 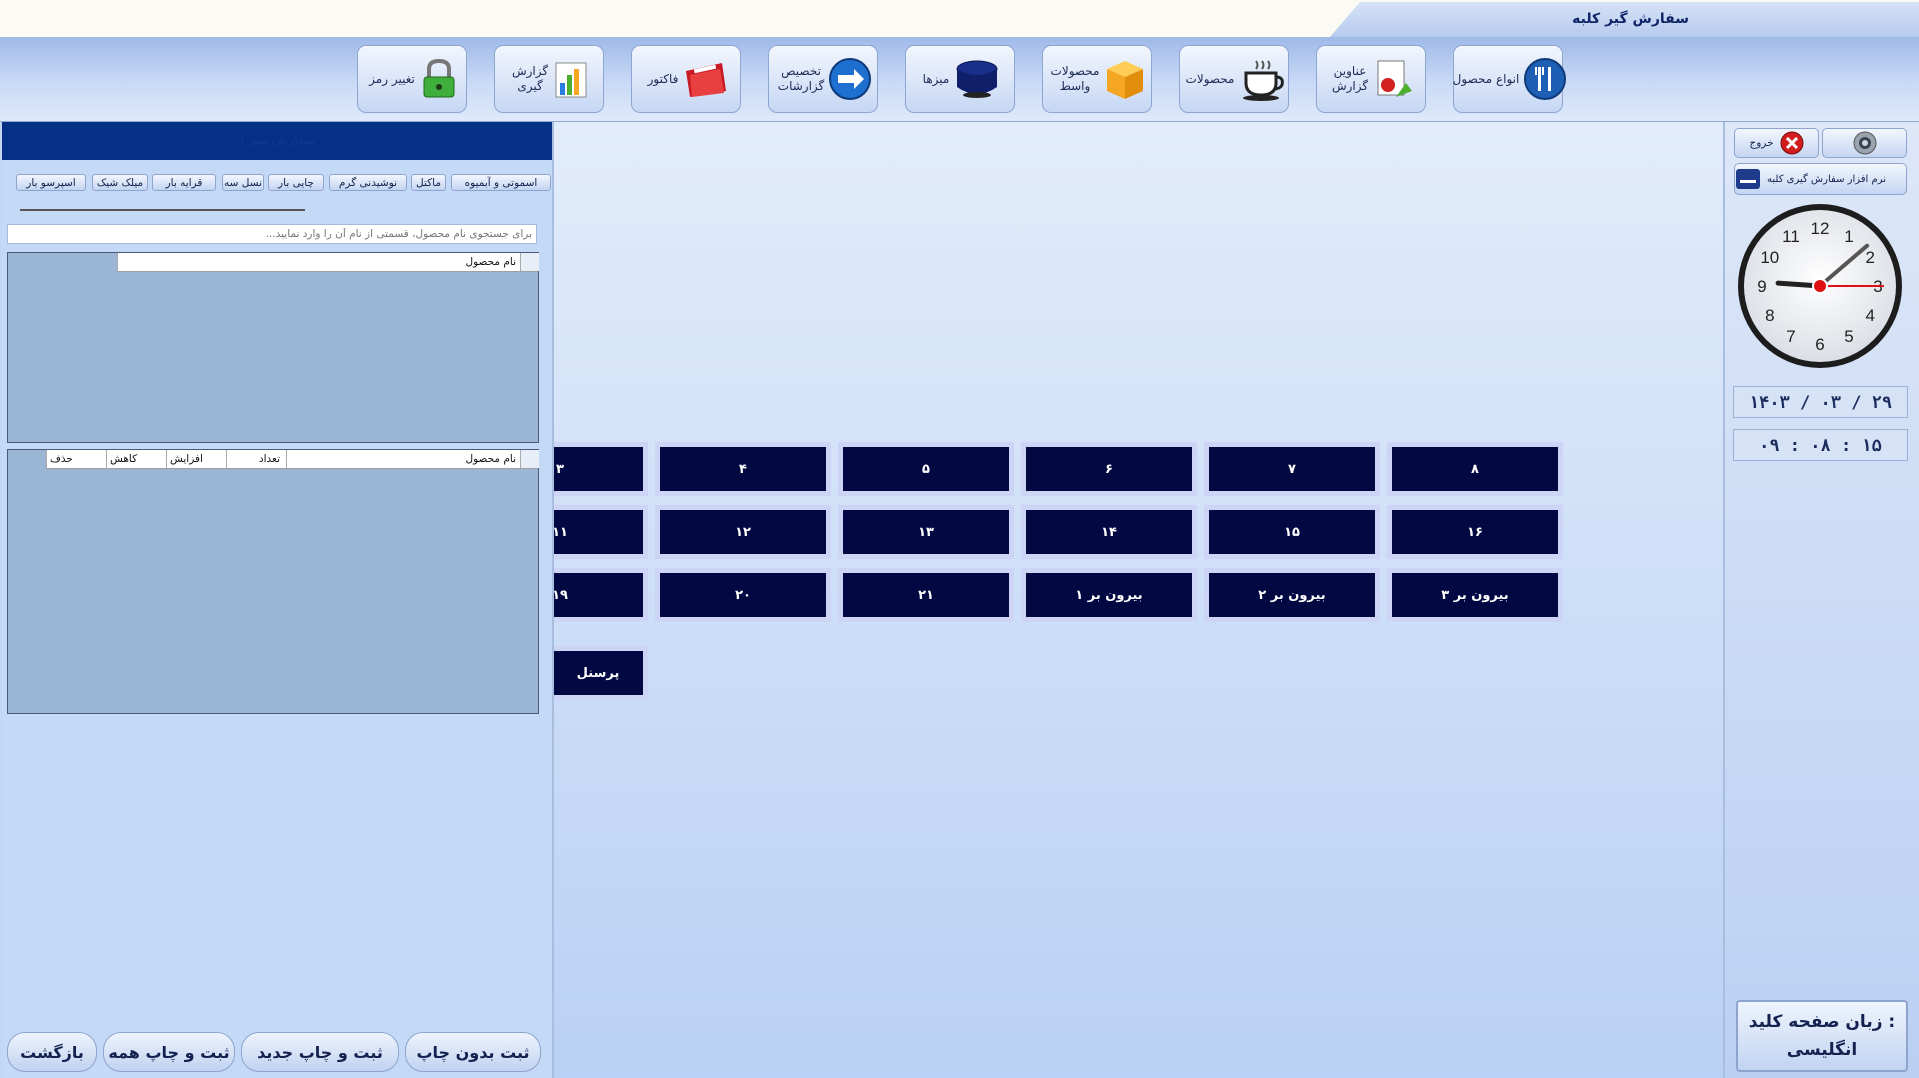 What do you see at coordinates (273, 347) in the screenshot?
I see `product-grid: نام محصول` at bounding box center [273, 347].